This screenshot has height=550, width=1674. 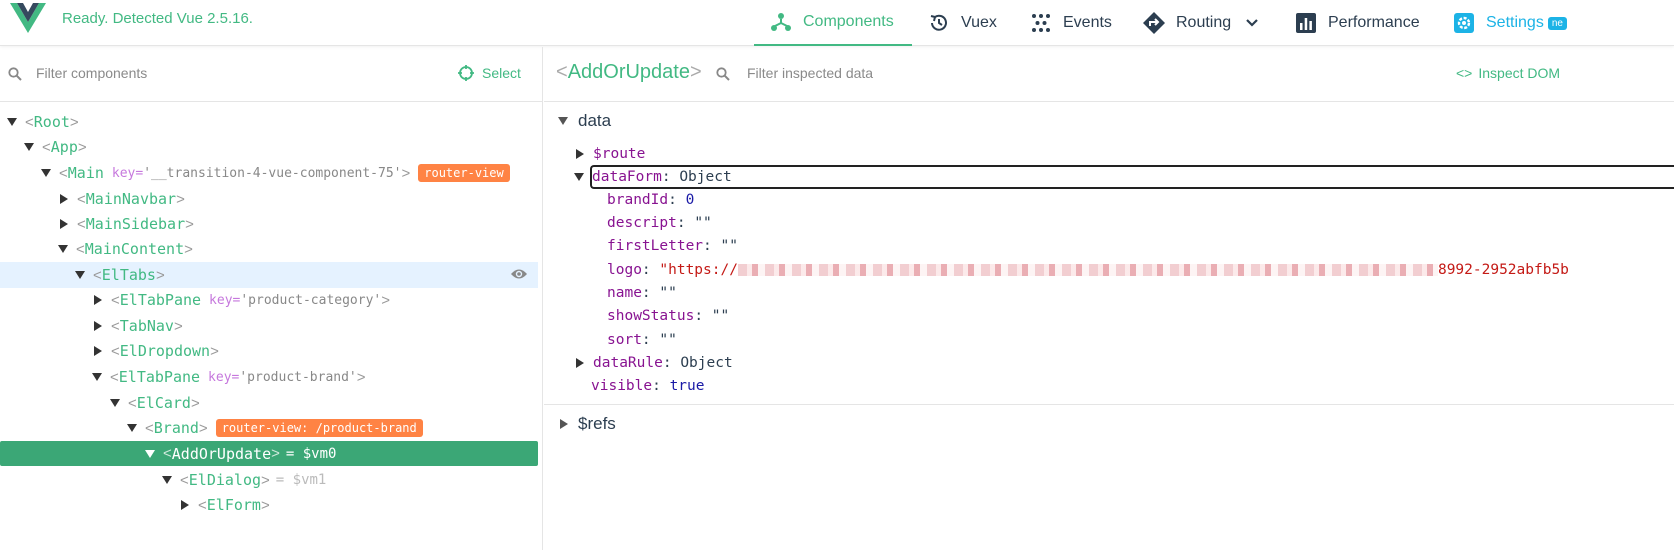 What do you see at coordinates (269, 199) in the screenshot?
I see `tree-row-mainnavbar: < MainNavbar >` at bounding box center [269, 199].